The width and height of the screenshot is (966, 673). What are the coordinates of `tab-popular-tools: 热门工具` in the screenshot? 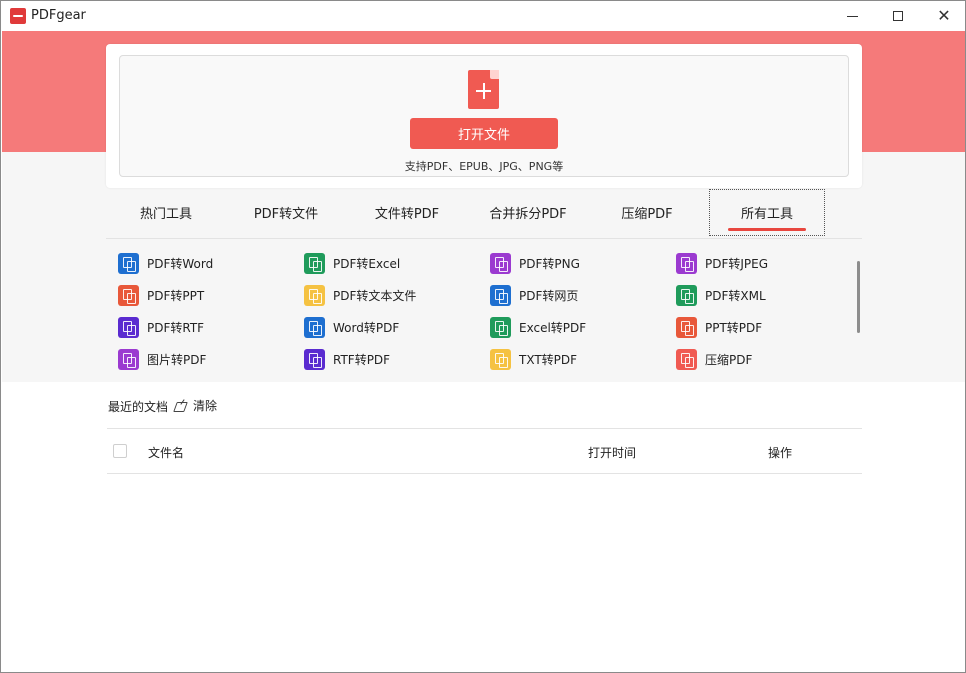 It's located at (166, 212).